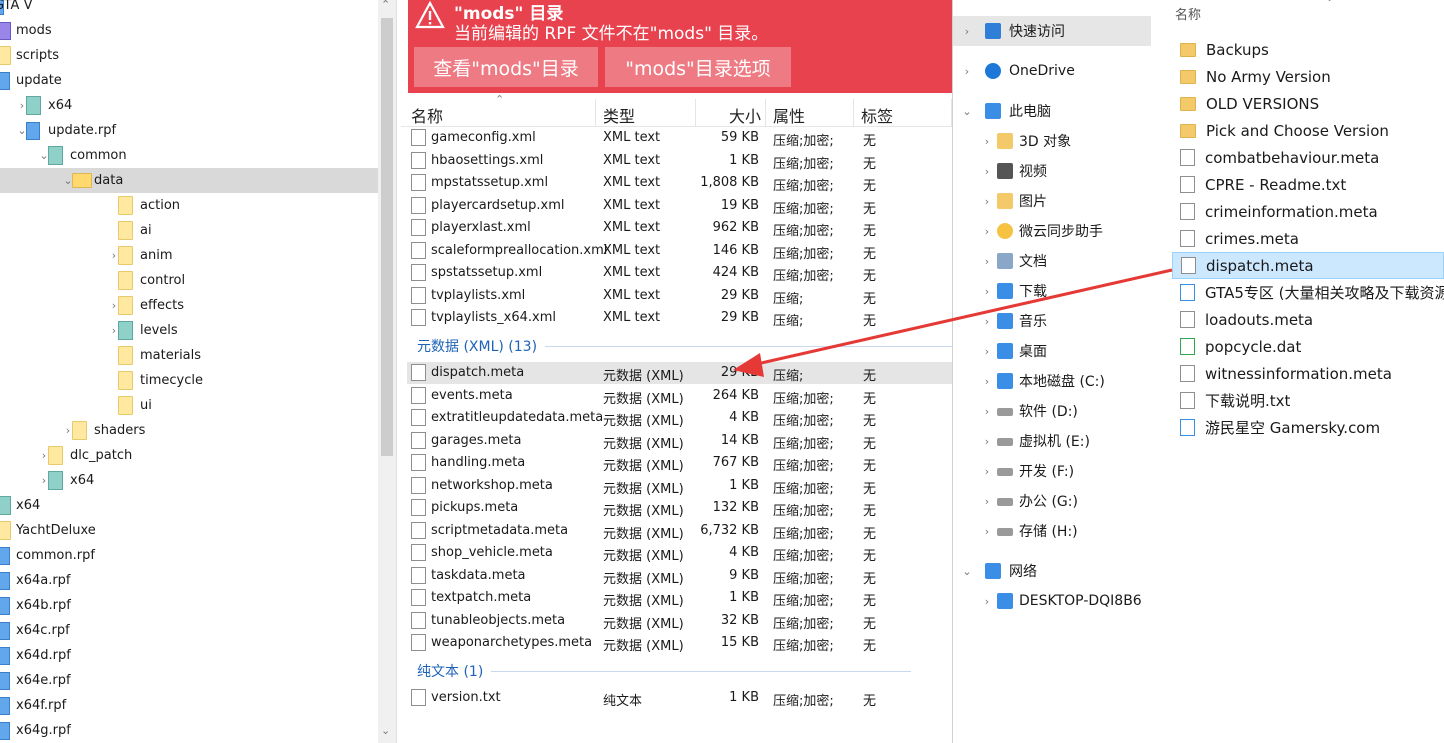 The height and width of the screenshot is (743, 1444). I want to click on nav-item: › OneDrive, so click(1052, 71).